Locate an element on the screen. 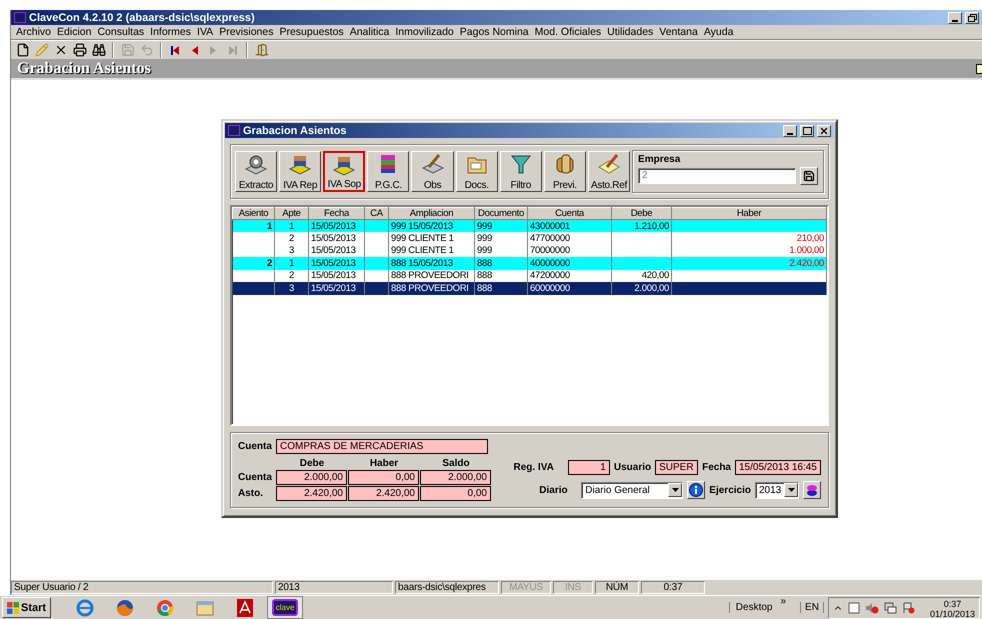  field-label: Reg. IVA is located at coordinates (533, 467).